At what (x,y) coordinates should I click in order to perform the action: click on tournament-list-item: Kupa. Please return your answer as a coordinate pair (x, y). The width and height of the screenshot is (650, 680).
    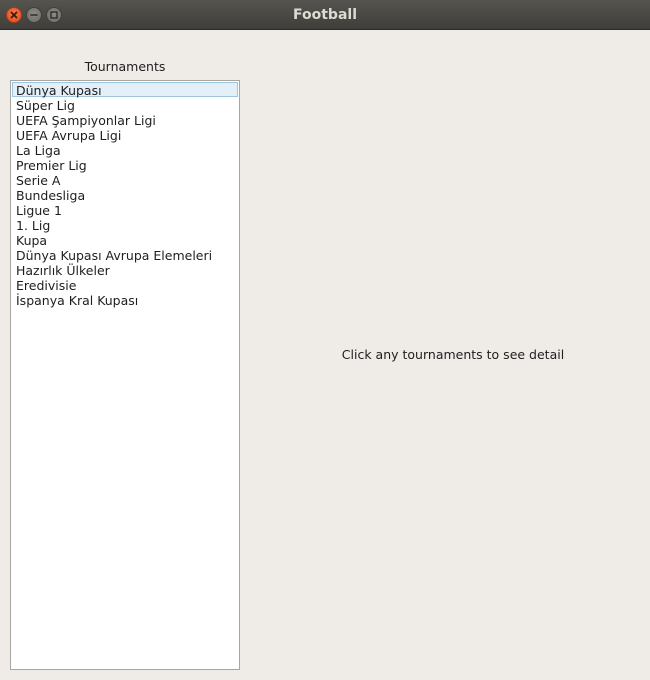
    Looking at the image, I should click on (125, 240).